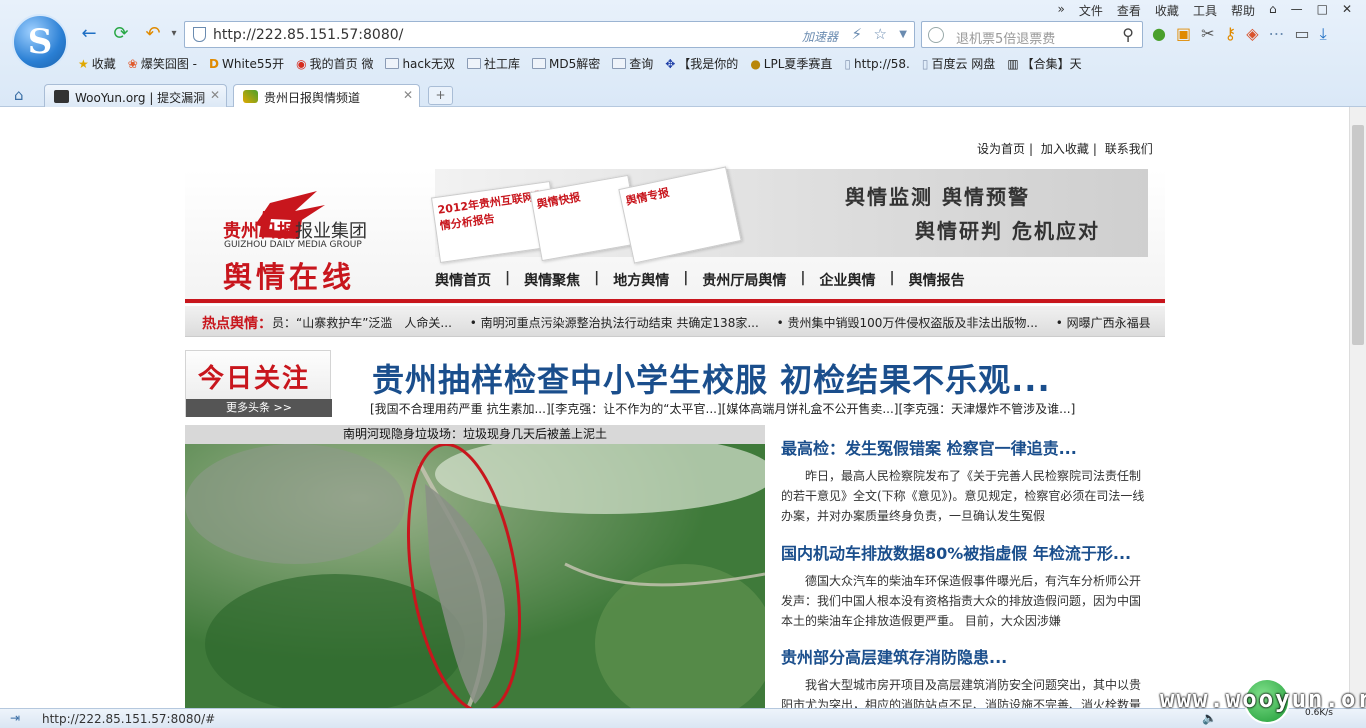  I want to click on nav-report: 舆情报告, so click(937, 280).